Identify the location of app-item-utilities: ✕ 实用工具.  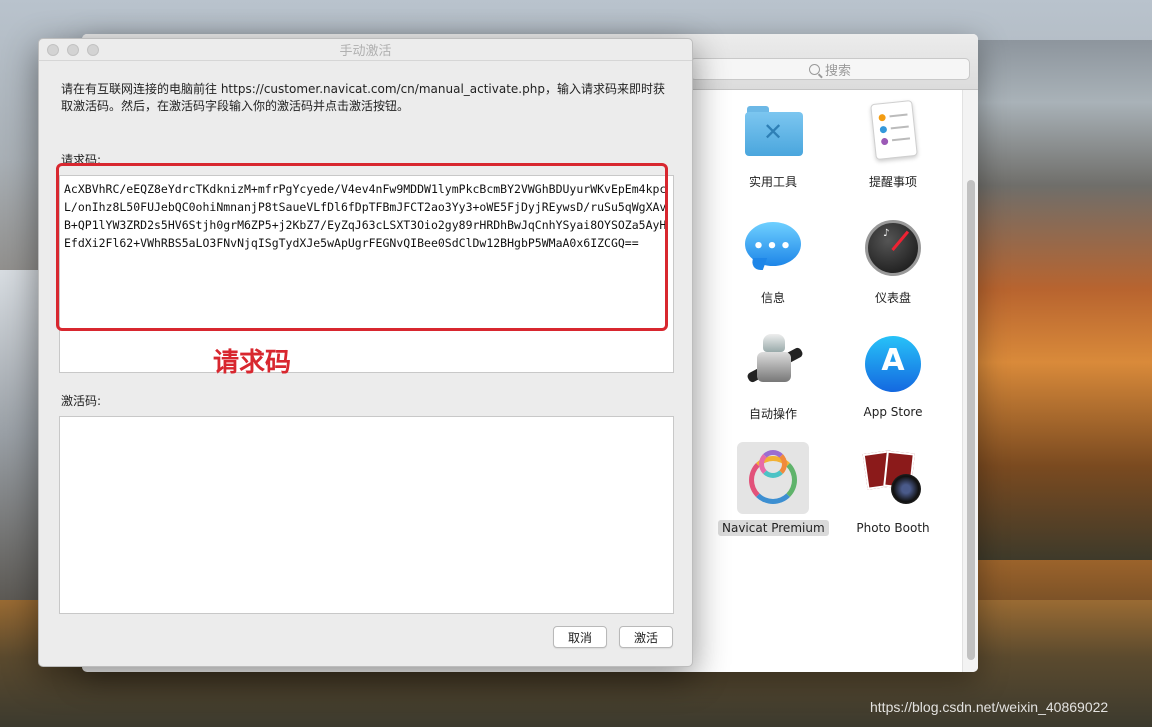
(773, 150).